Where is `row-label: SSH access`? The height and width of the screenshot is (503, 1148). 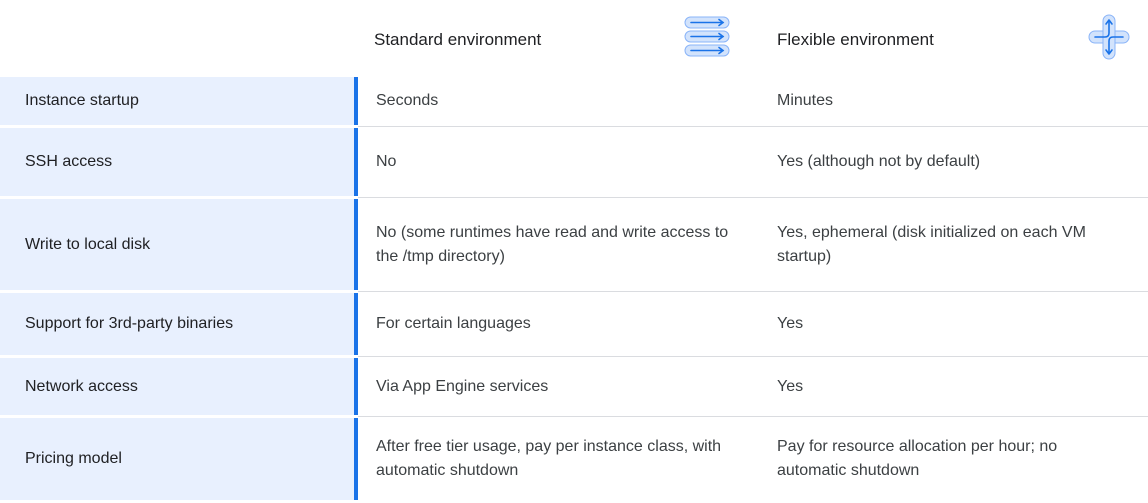
row-label: SSH access is located at coordinates (177, 162).